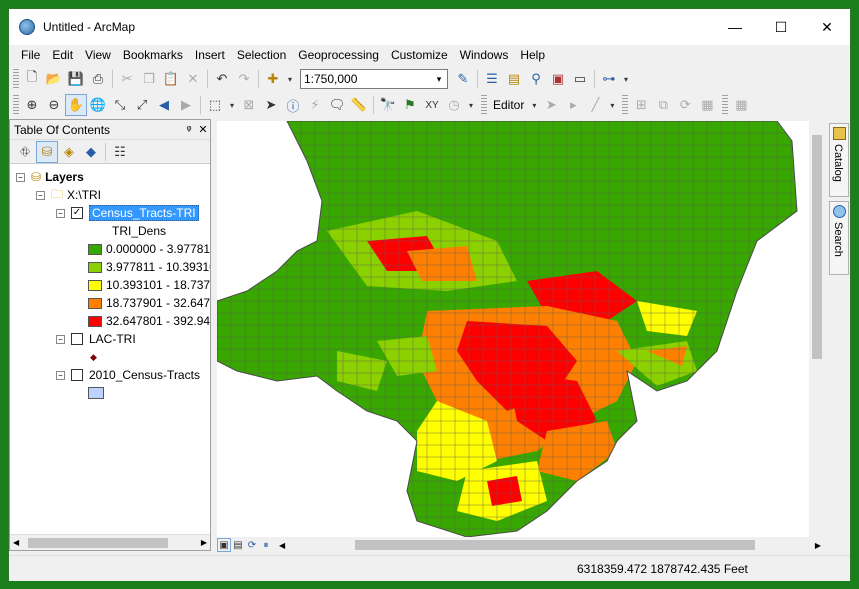 Image resolution: width=859 pixels, height=589 pixels. Describe the element at coordinates (32, 79) in the screenshot. I see `new-document-icon: 🗋` at that location.